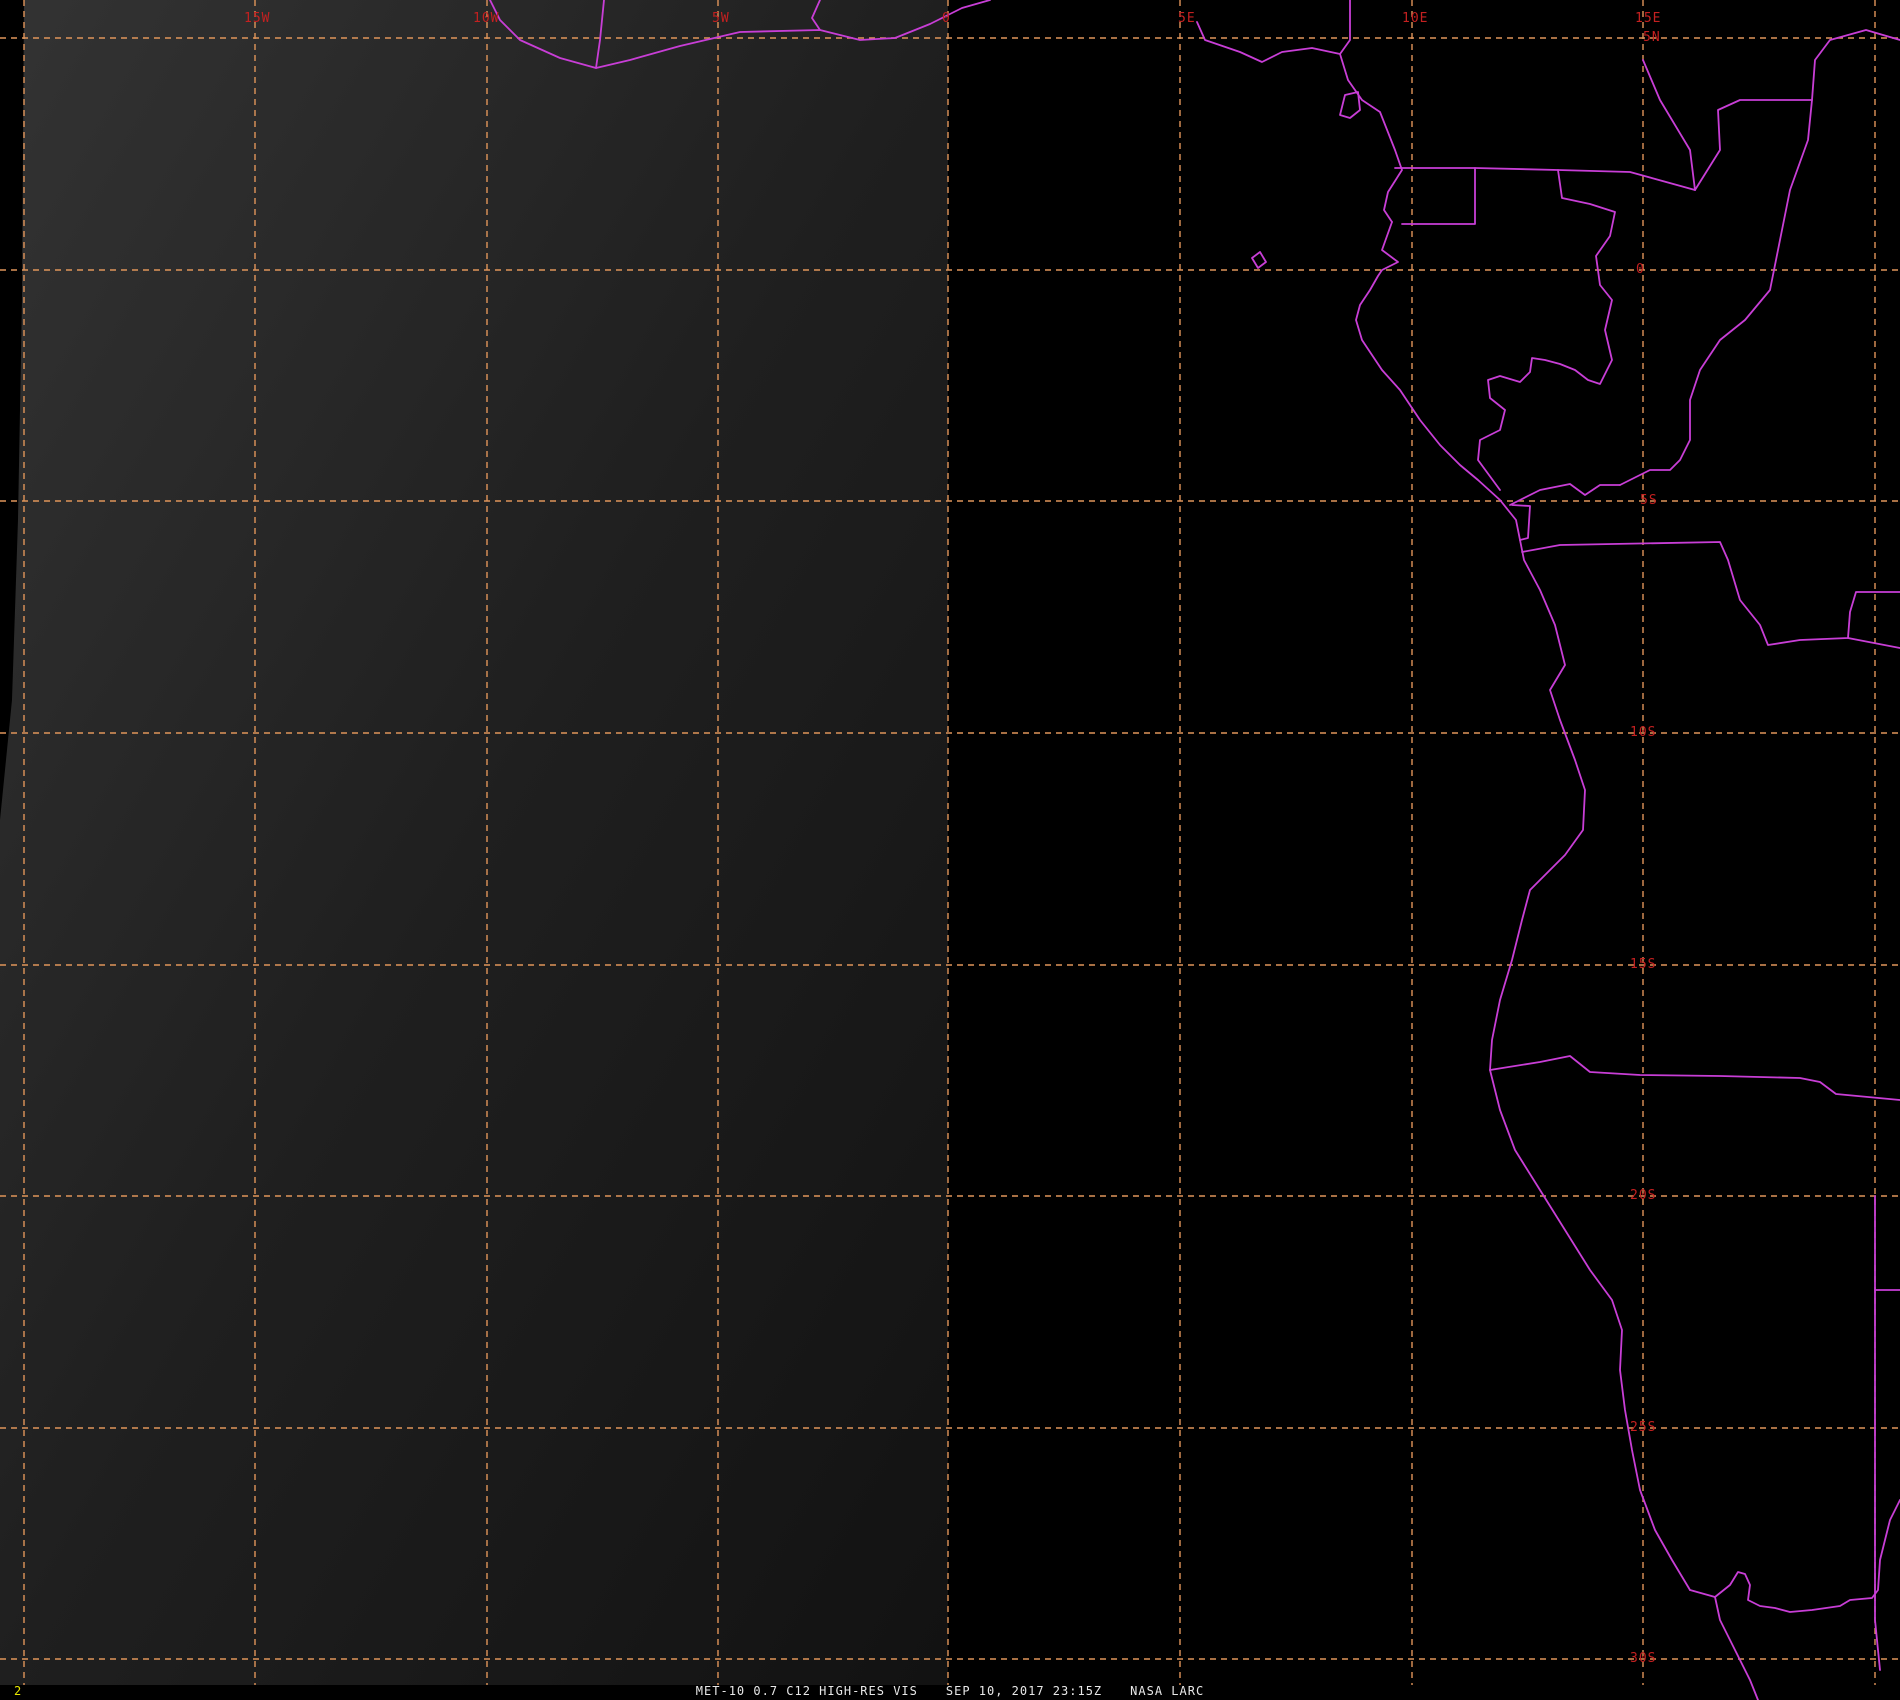  What do you see at coordinates (486, 18) in the screenshot?
I see `lon-label-10w: 10W` at bounding box center [486, 18].